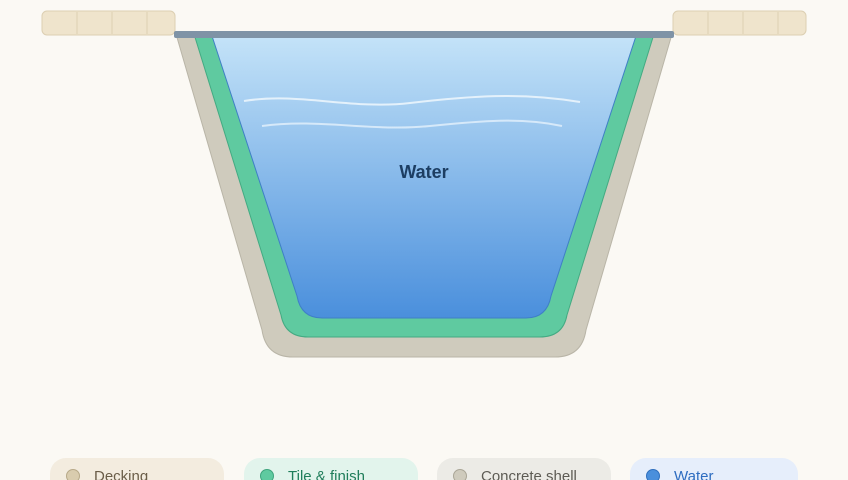  I want to click on water-label: Water, so click(423, 172).